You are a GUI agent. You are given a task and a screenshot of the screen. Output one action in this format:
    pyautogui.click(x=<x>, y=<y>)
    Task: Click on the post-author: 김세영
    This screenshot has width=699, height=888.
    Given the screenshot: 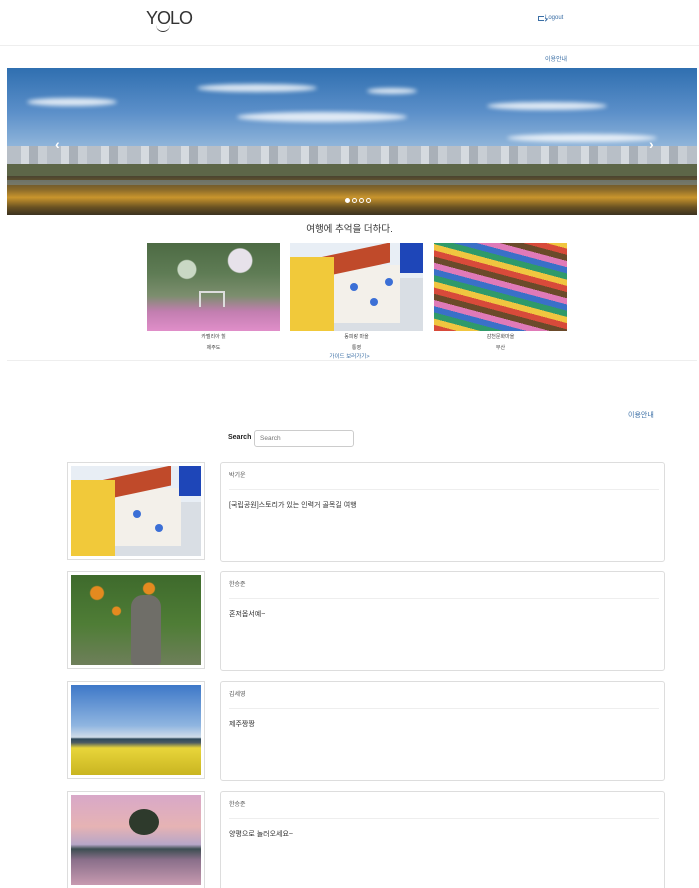 What is the action you would take?
    pyautogui.click(x=237, y=695)
    